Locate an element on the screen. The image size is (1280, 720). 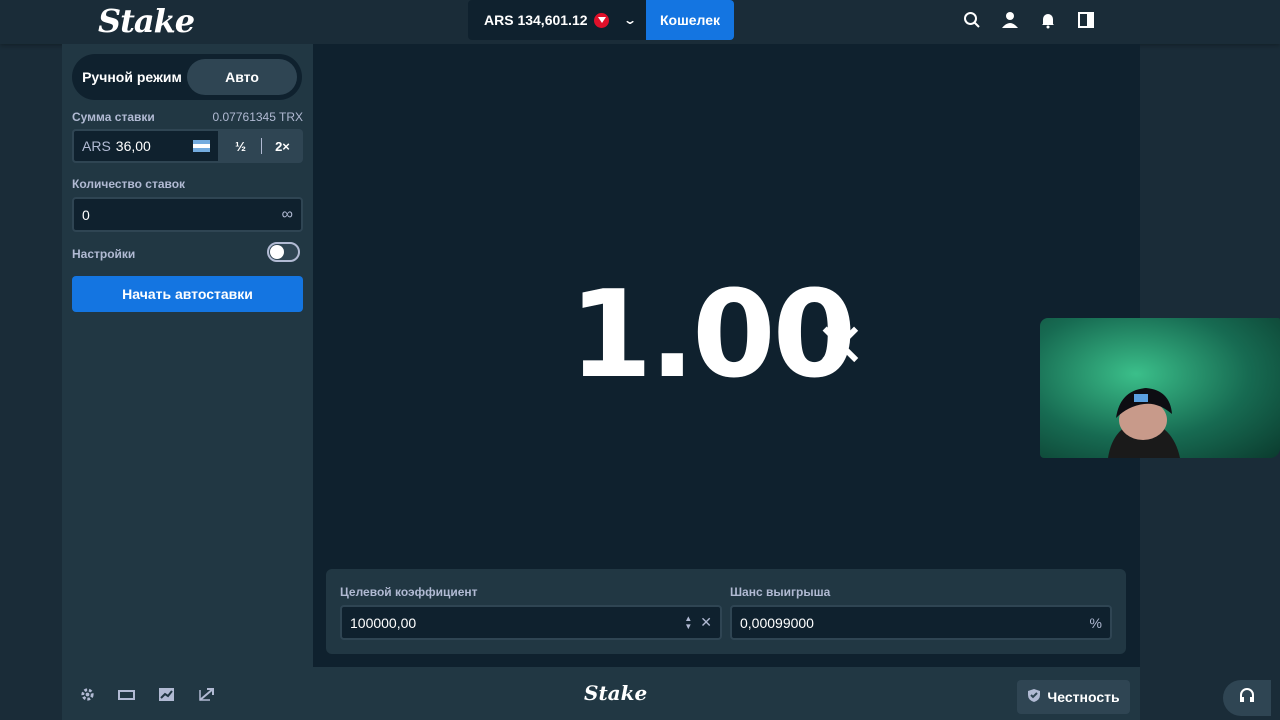
settings-gear-icon is located at coordinates (87, 697).